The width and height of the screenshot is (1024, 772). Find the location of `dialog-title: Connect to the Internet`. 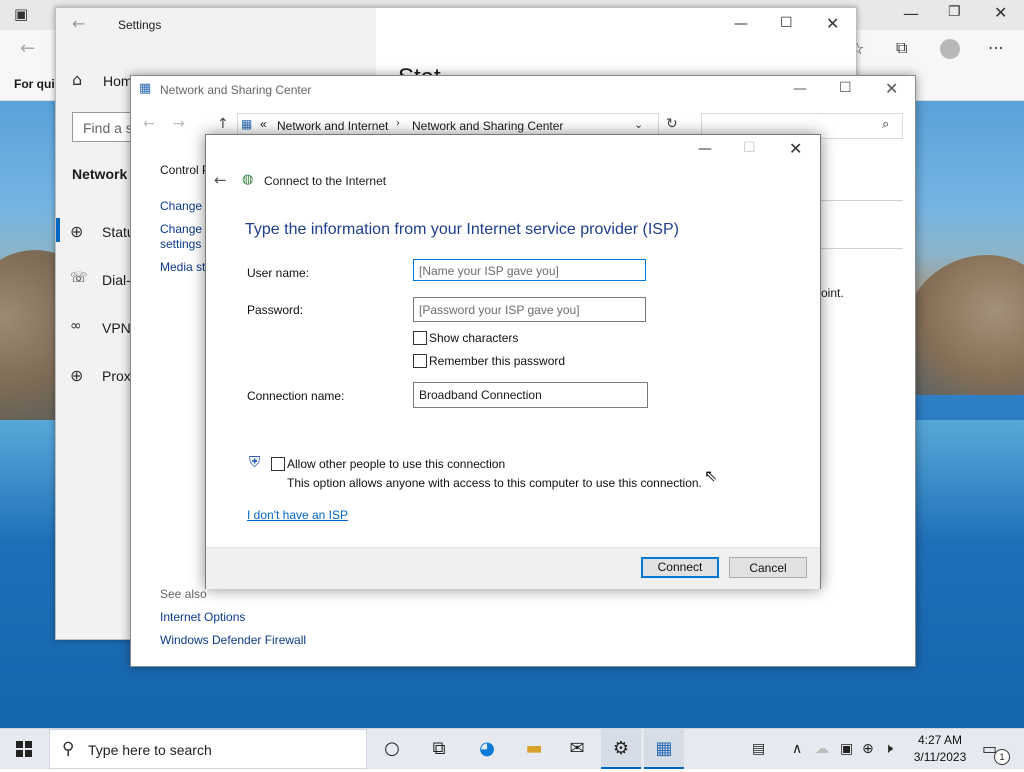

dialog-title: Connect to the Internet is located at coordinates (325, 181).